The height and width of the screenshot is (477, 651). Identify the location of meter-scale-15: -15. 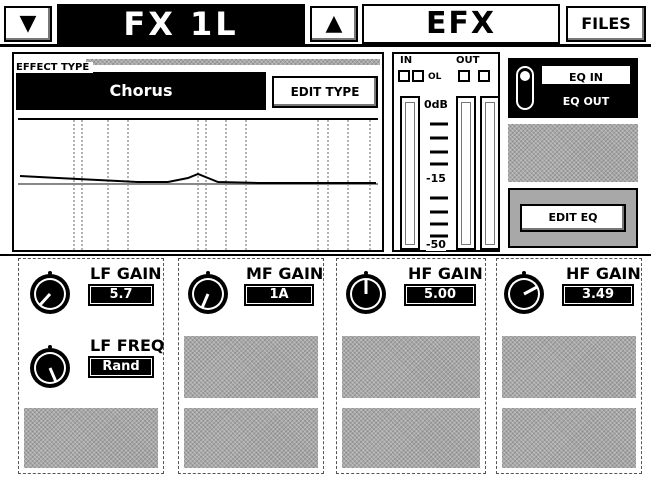
(436, 178).